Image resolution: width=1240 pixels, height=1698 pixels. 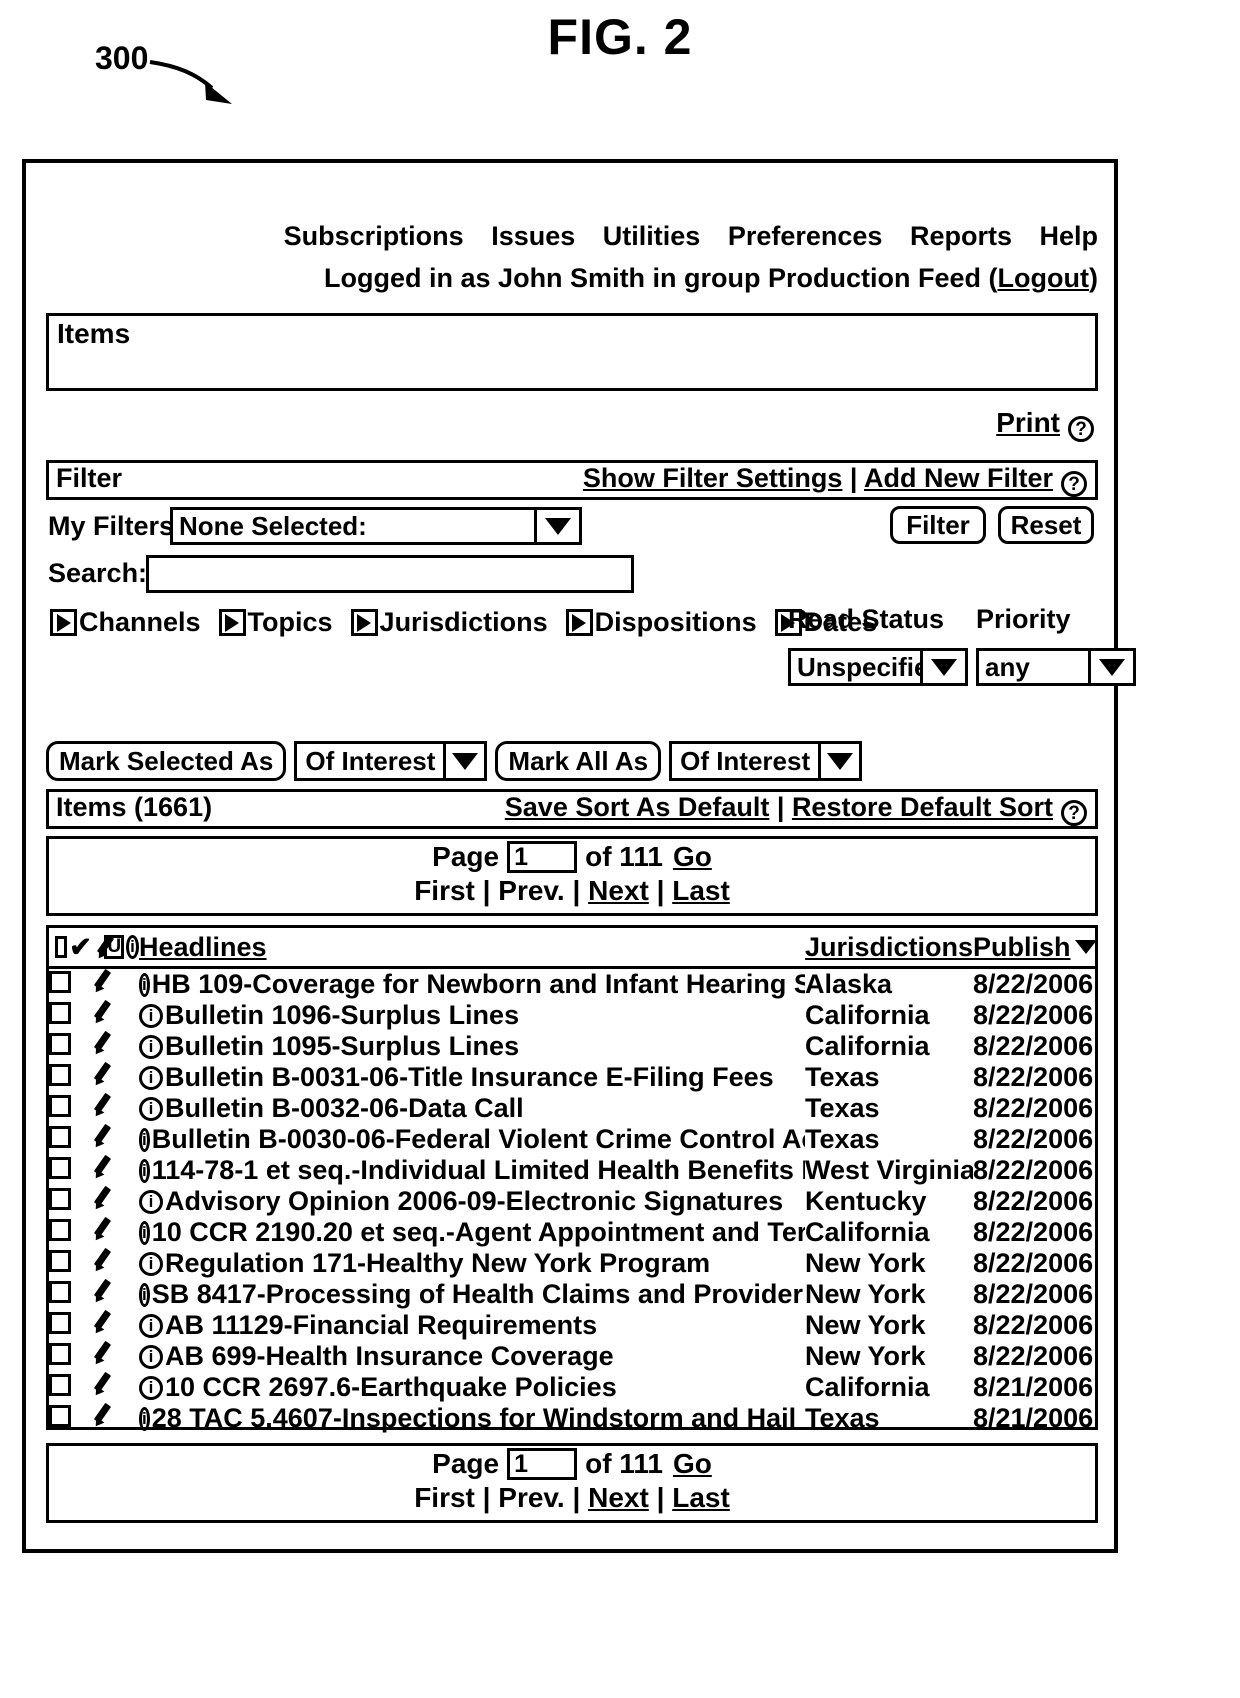 What do you see at coordinates (472, 1263) in the screenshot?
I see `row-headline-cell: i Regulation 171-Healthy New York Program` at bounding box center [472, 1263].